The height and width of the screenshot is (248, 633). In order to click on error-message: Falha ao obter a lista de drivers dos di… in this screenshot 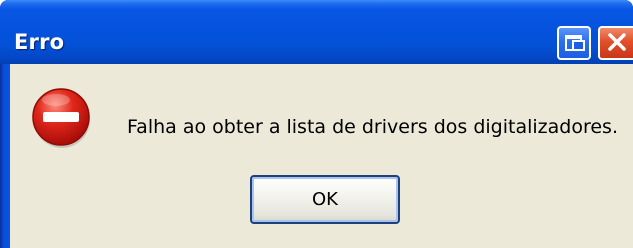, I will do `click(372, 127)`.